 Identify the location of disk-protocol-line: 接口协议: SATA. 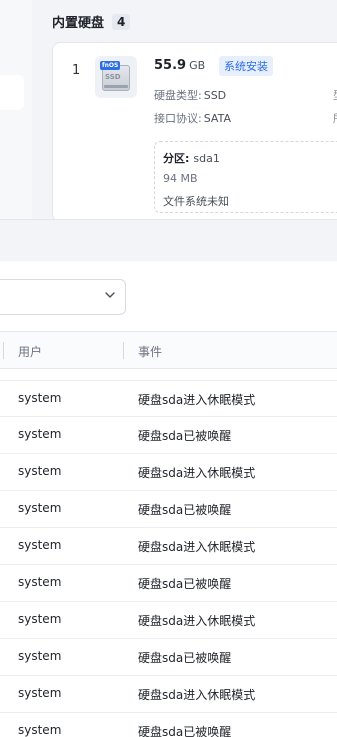
(192, 118).